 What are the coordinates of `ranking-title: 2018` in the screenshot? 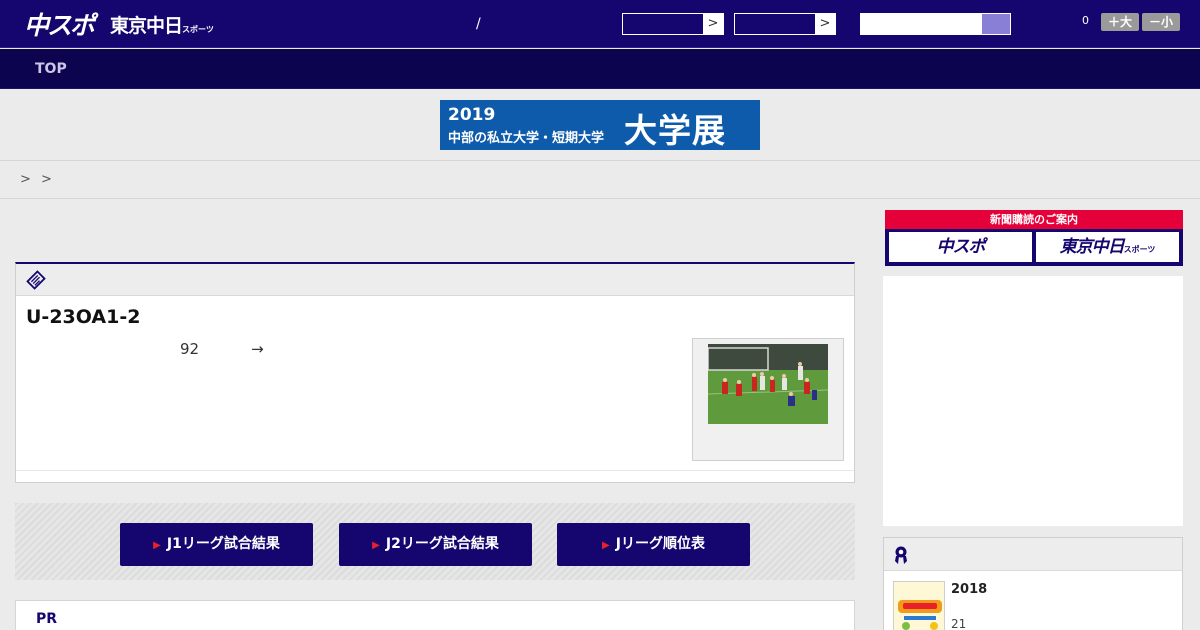 It's located at (969, 589).